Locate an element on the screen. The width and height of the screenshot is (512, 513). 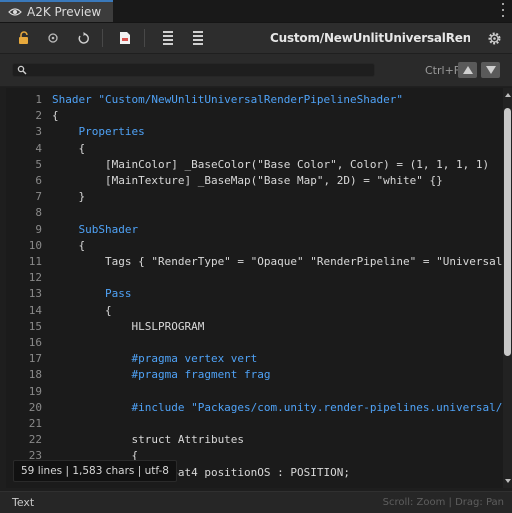
line-number: 15 is located at coordinates (35, 326).